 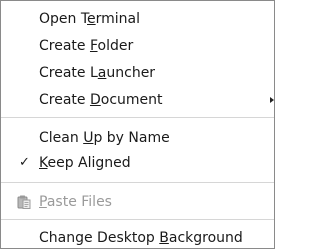 I want to click on menu-item-paste-files: Paste Files, so click(x=137, y=202).